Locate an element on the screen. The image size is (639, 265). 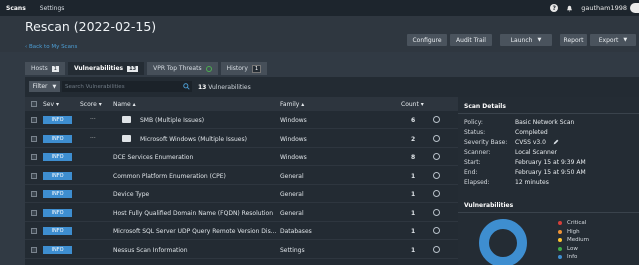
detail-label: End: is located at coordinates (471, 172).